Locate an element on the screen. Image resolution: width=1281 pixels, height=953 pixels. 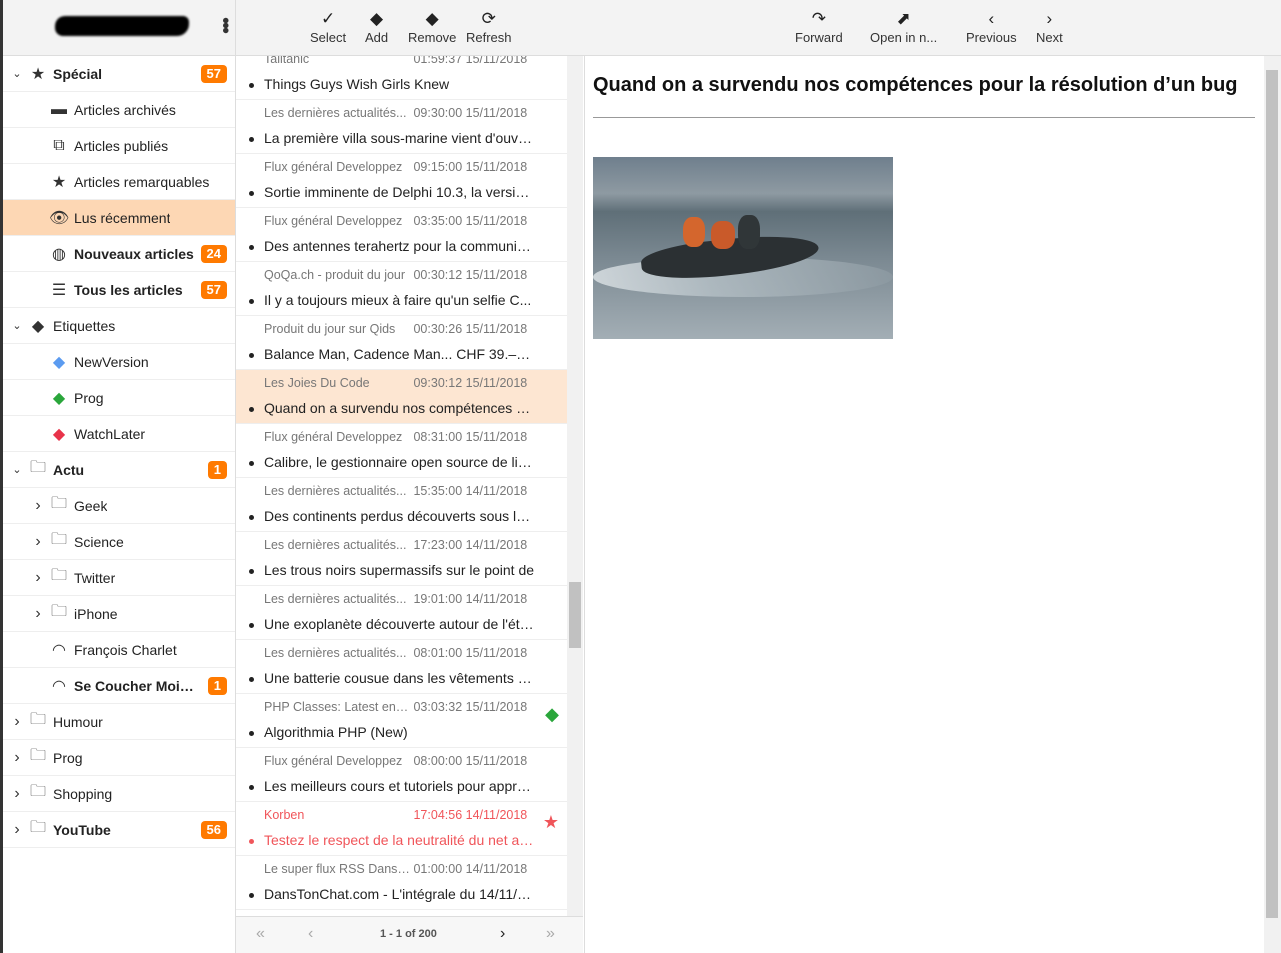
article-date: 19:01:00 14/11/2018 is located at coordinates (470, 599).